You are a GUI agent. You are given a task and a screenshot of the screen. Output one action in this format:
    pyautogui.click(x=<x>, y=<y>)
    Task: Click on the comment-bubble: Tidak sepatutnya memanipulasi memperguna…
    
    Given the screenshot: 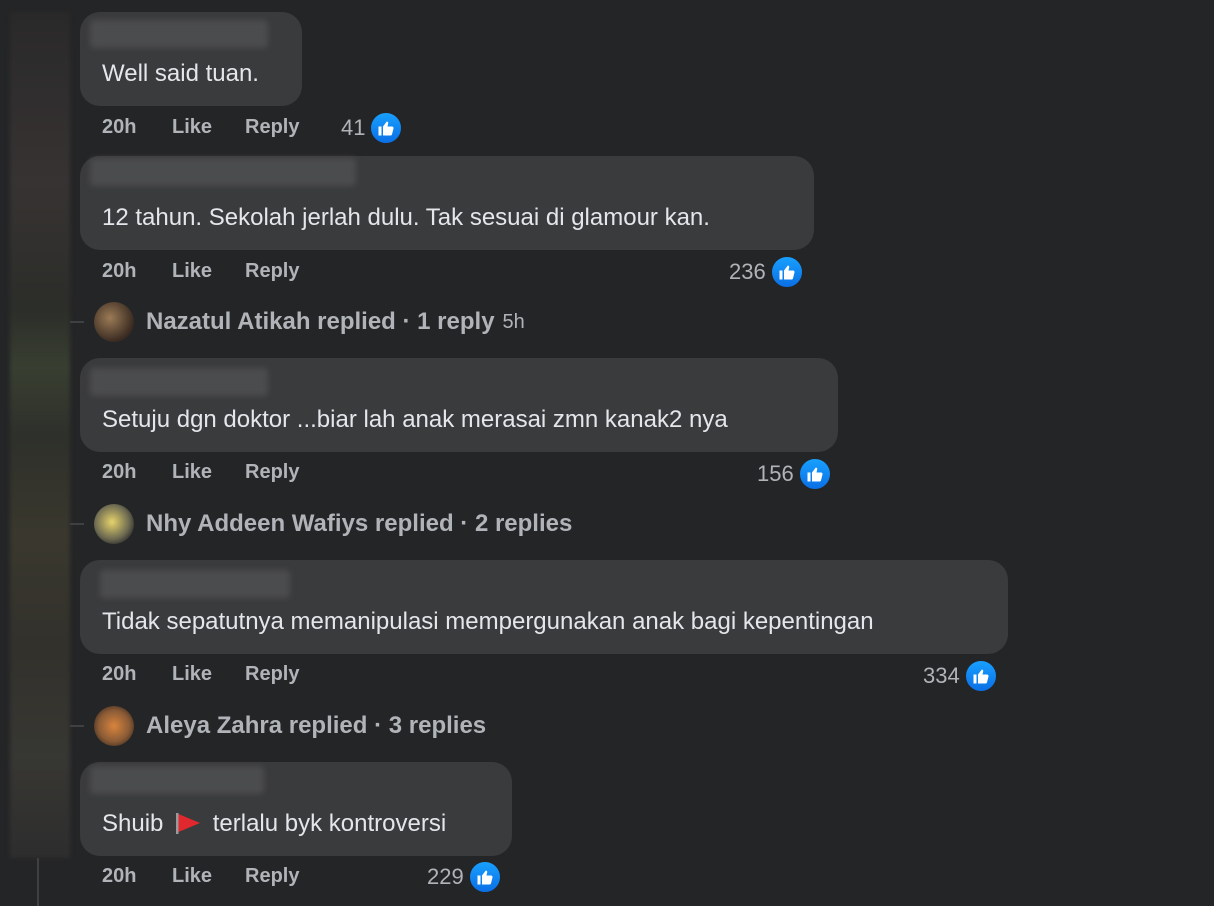 What is the action you would take?
    pyautogui.click(x=544, y=607)
    